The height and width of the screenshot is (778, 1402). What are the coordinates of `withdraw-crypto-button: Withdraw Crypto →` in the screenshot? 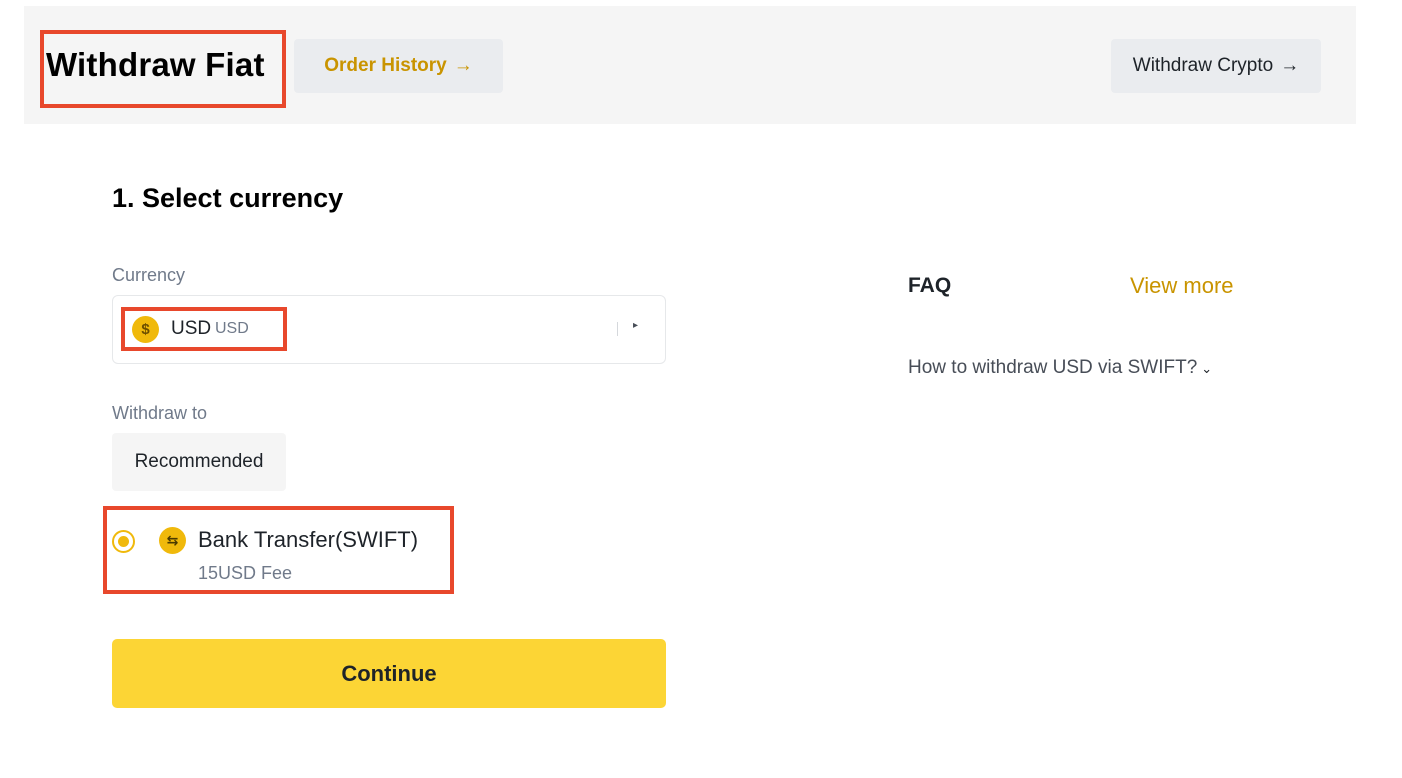 It's located at (1216, 66).